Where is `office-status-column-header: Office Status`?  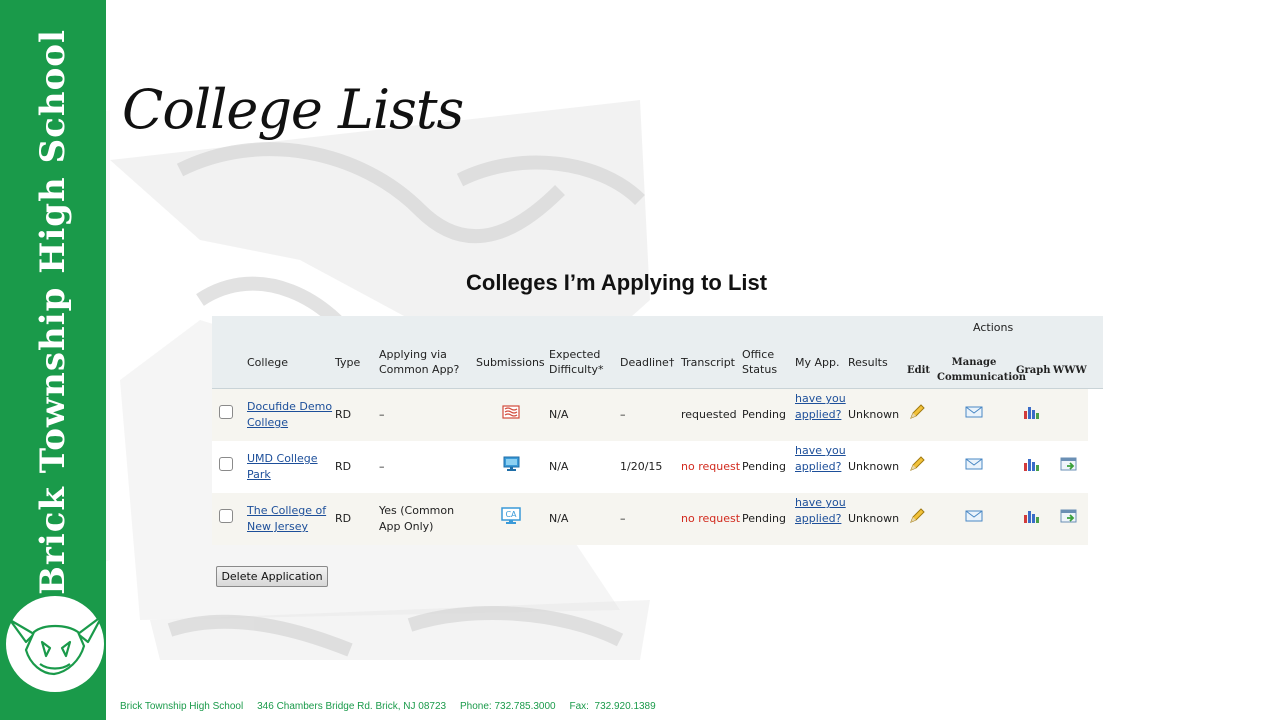 office-status-column-header: Office Status is located at coordinates (760, 362).